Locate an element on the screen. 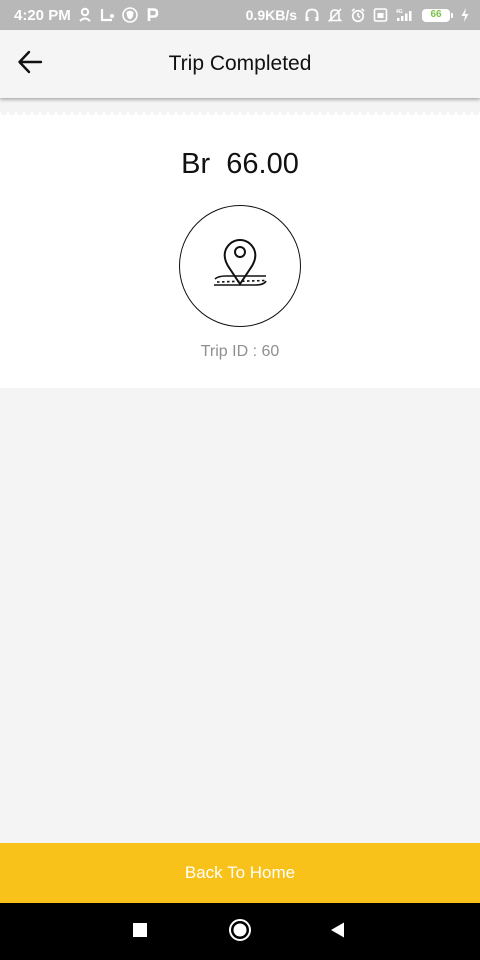  alarm-icon is located at coordinates (358, 15).